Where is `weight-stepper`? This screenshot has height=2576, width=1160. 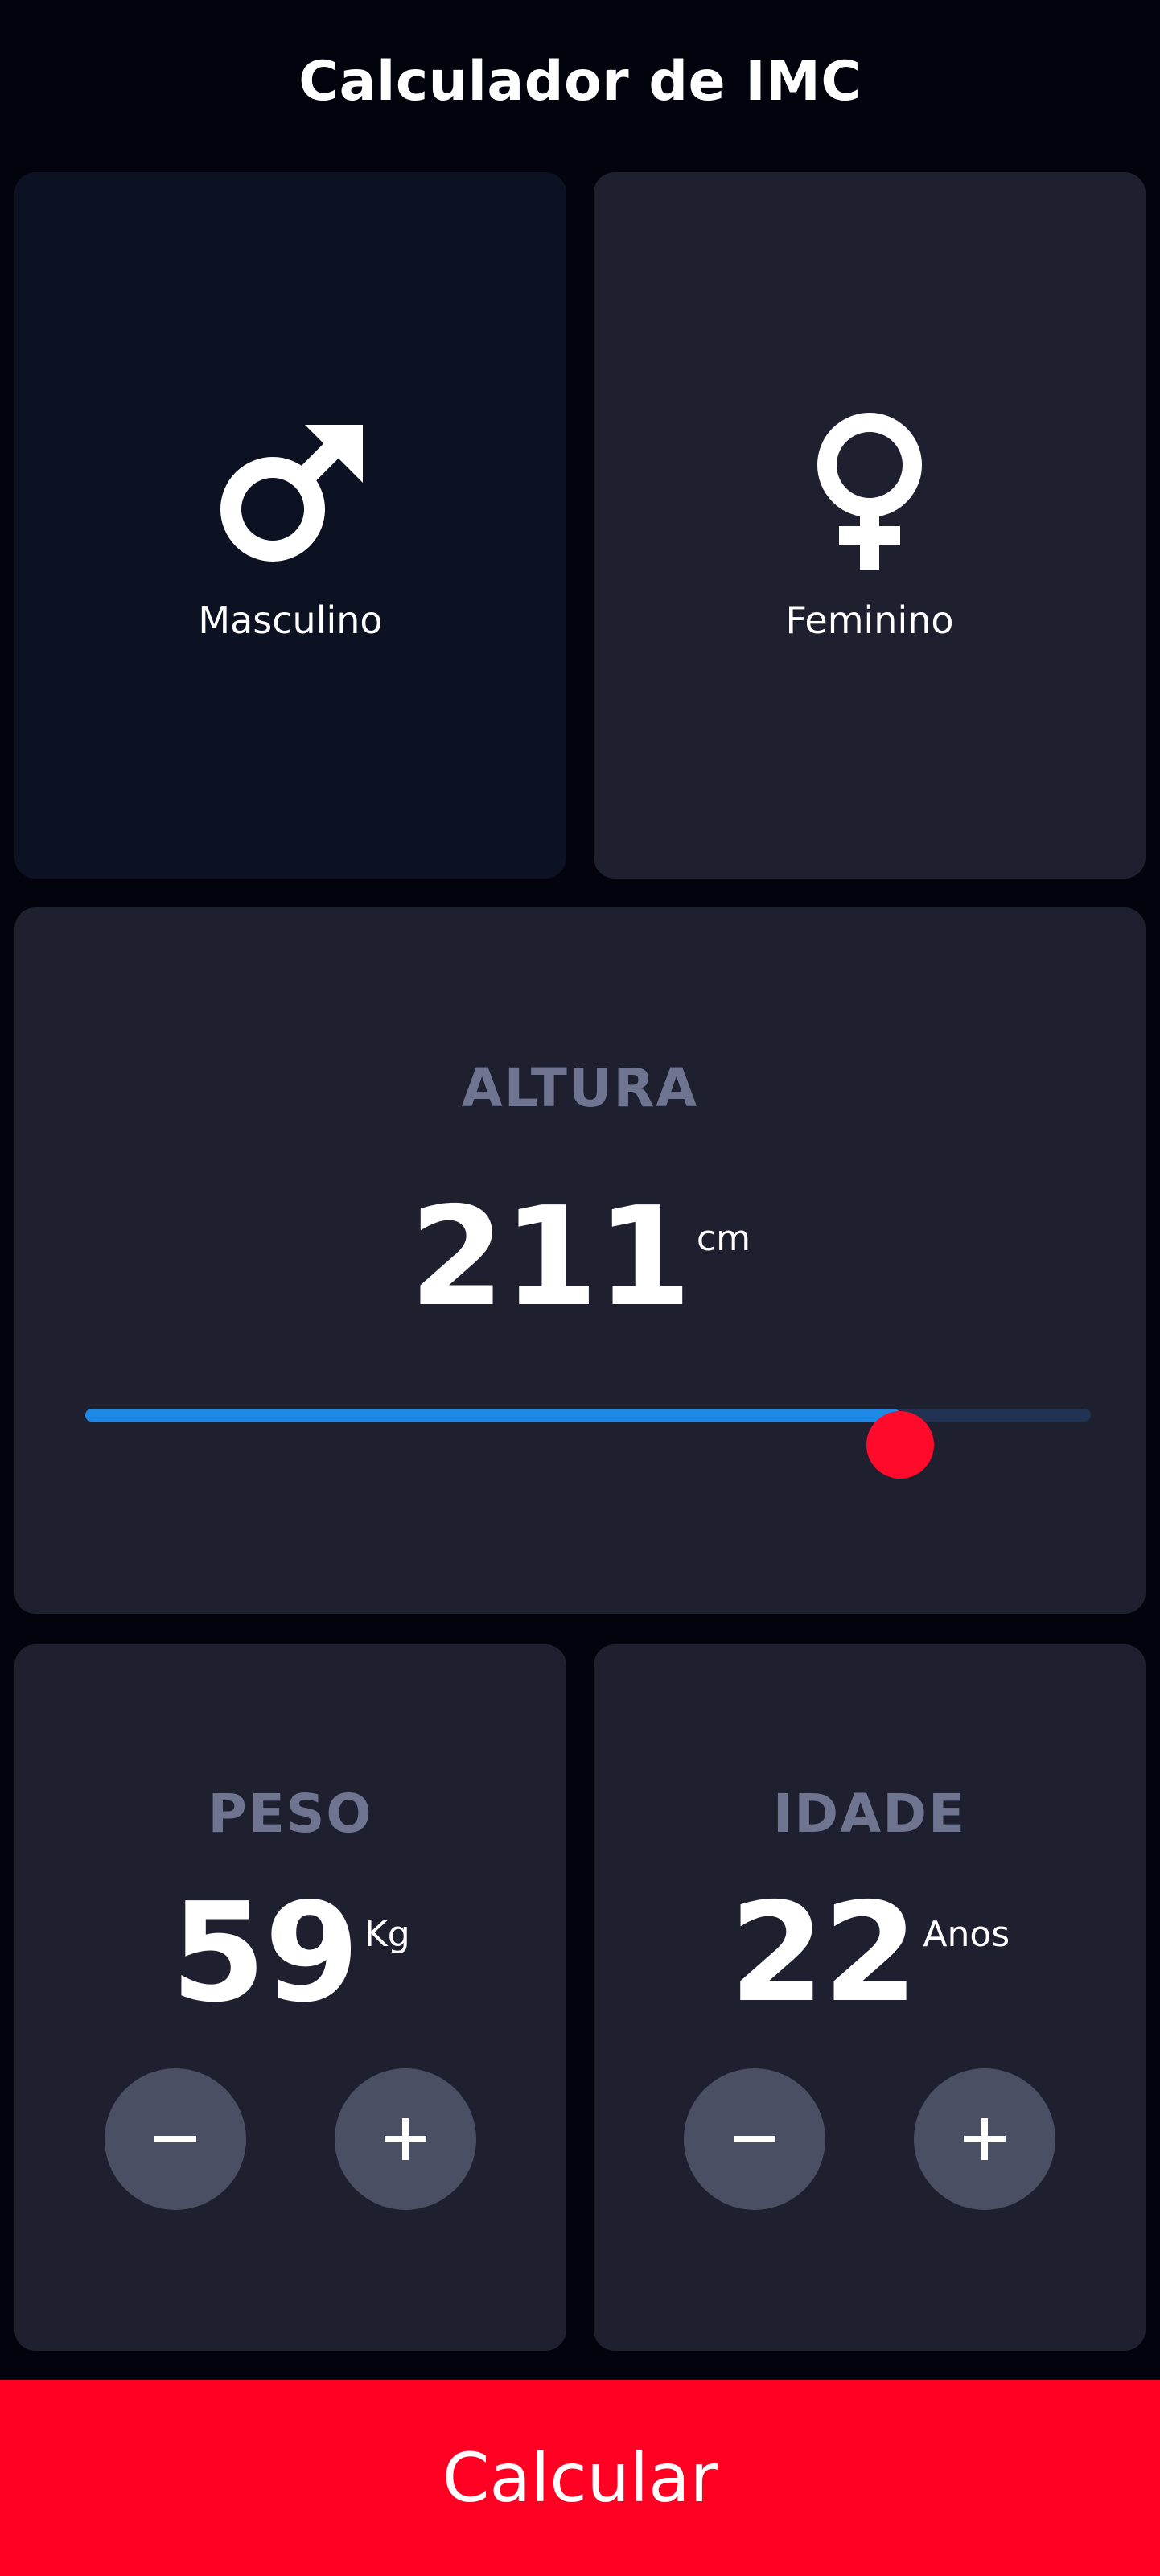 weight-stepper is located at coordinates (290, 2139).